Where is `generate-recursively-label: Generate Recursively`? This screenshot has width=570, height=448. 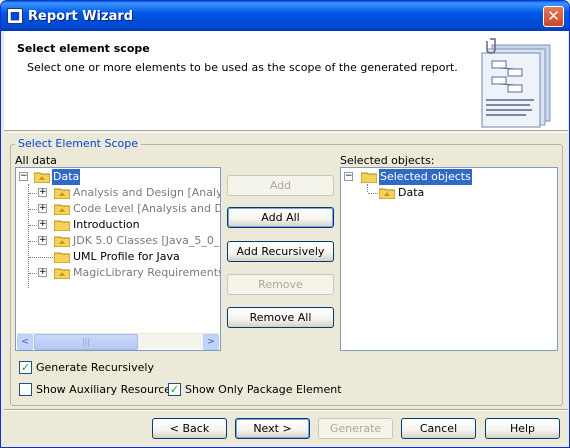
generate-recursively-label: Generate Recursively is located at coordinates (95, 367).